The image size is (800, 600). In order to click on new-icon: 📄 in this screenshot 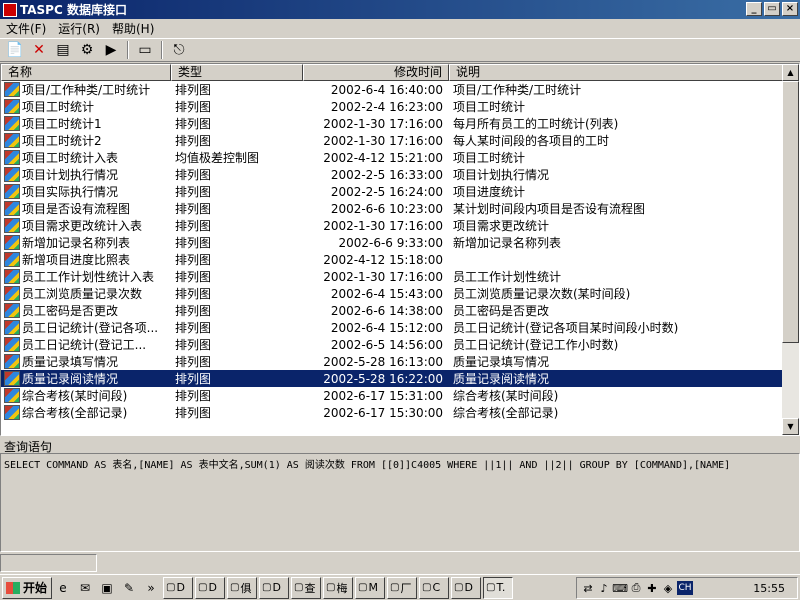, I will do `click(15, 50)`.